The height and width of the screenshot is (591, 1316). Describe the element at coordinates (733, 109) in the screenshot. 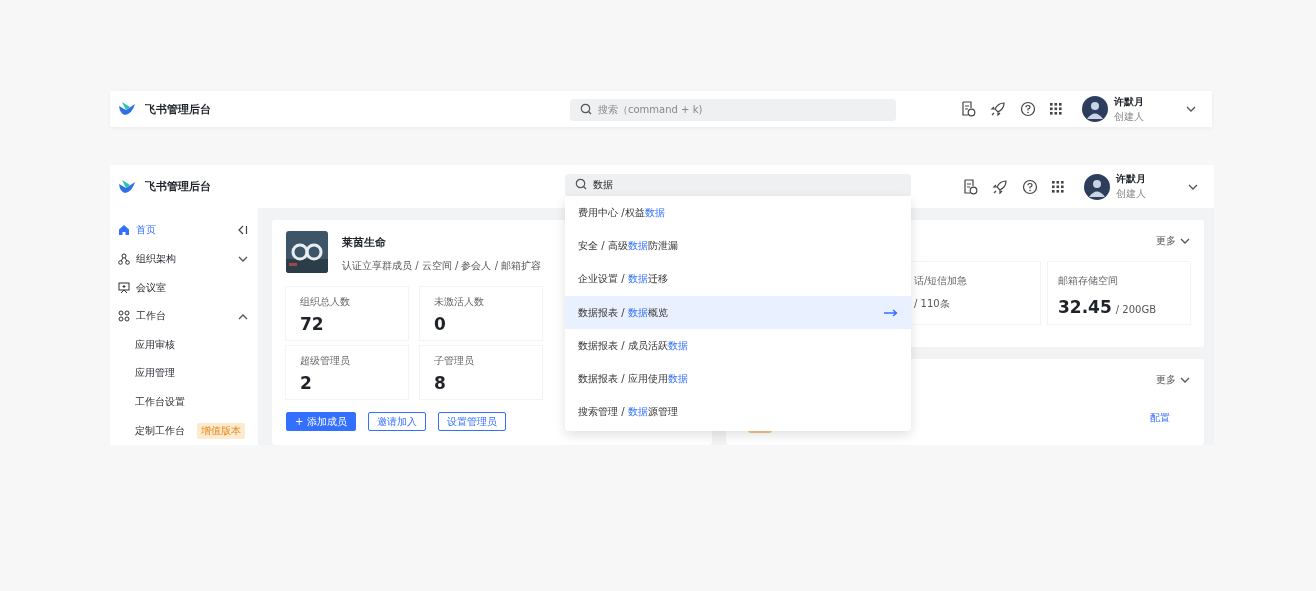

I see `search-field: 搜索（command + k)` at that location.